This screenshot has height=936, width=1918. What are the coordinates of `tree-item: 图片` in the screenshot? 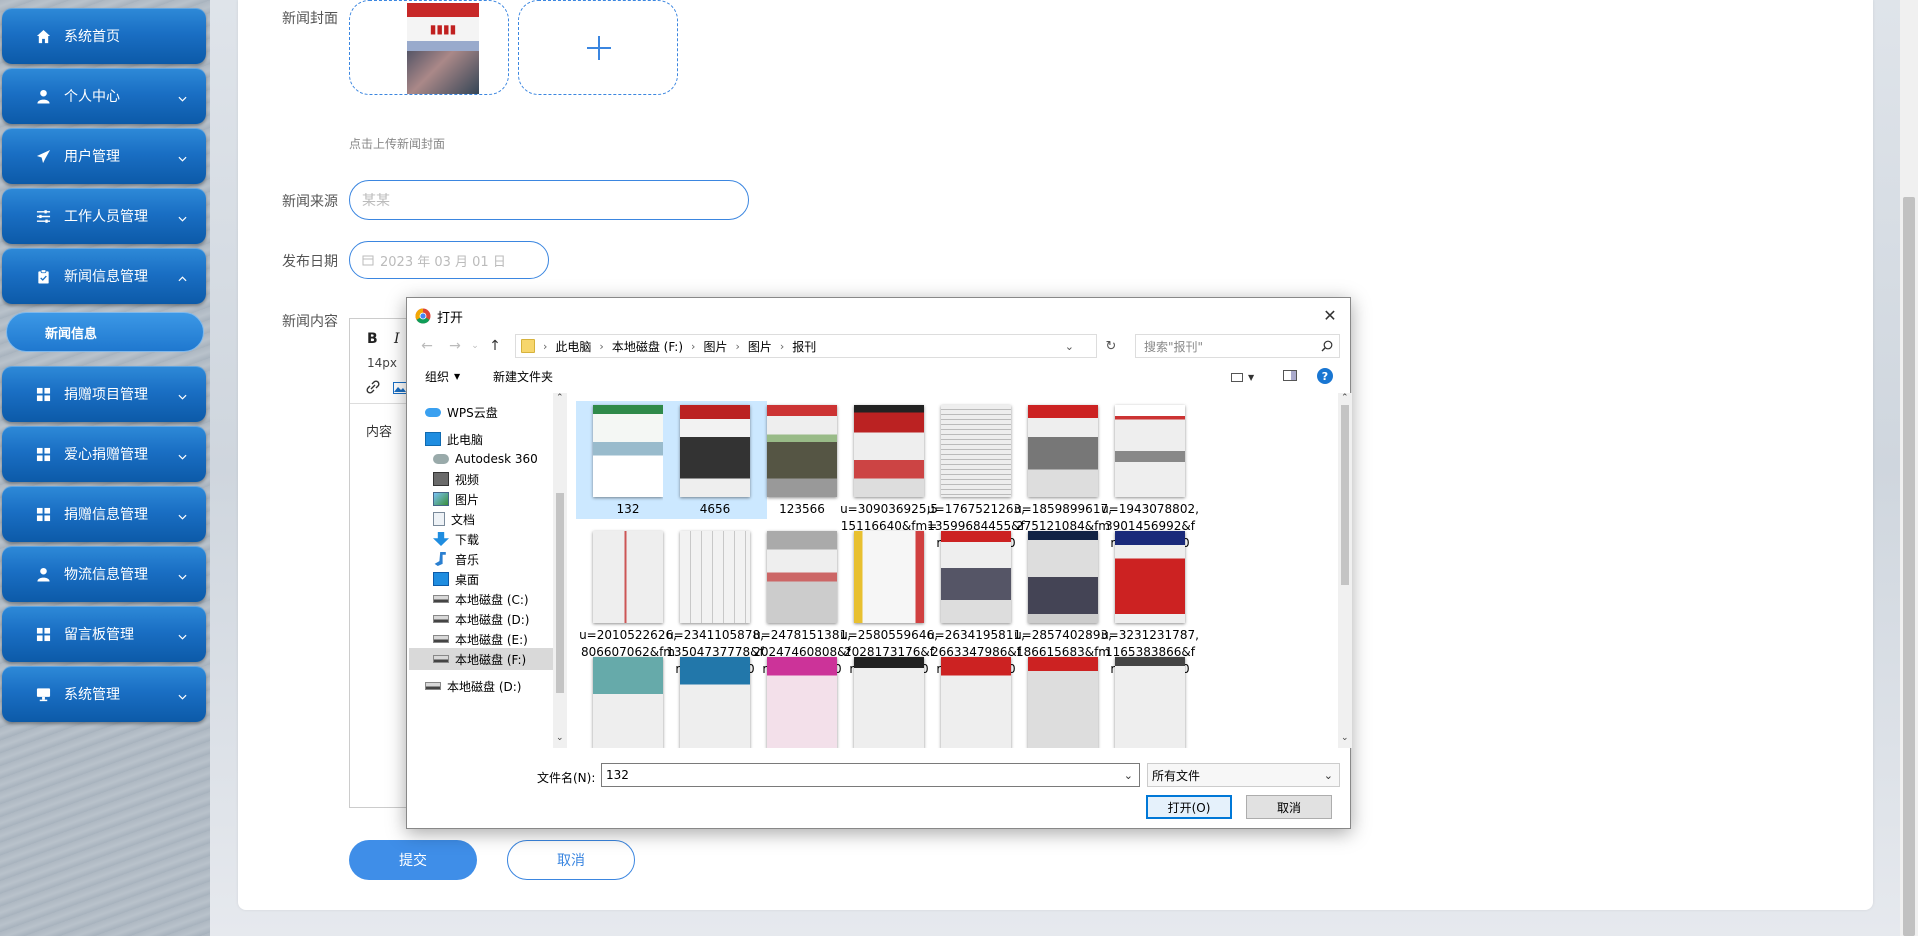 It's located at (493, 499).